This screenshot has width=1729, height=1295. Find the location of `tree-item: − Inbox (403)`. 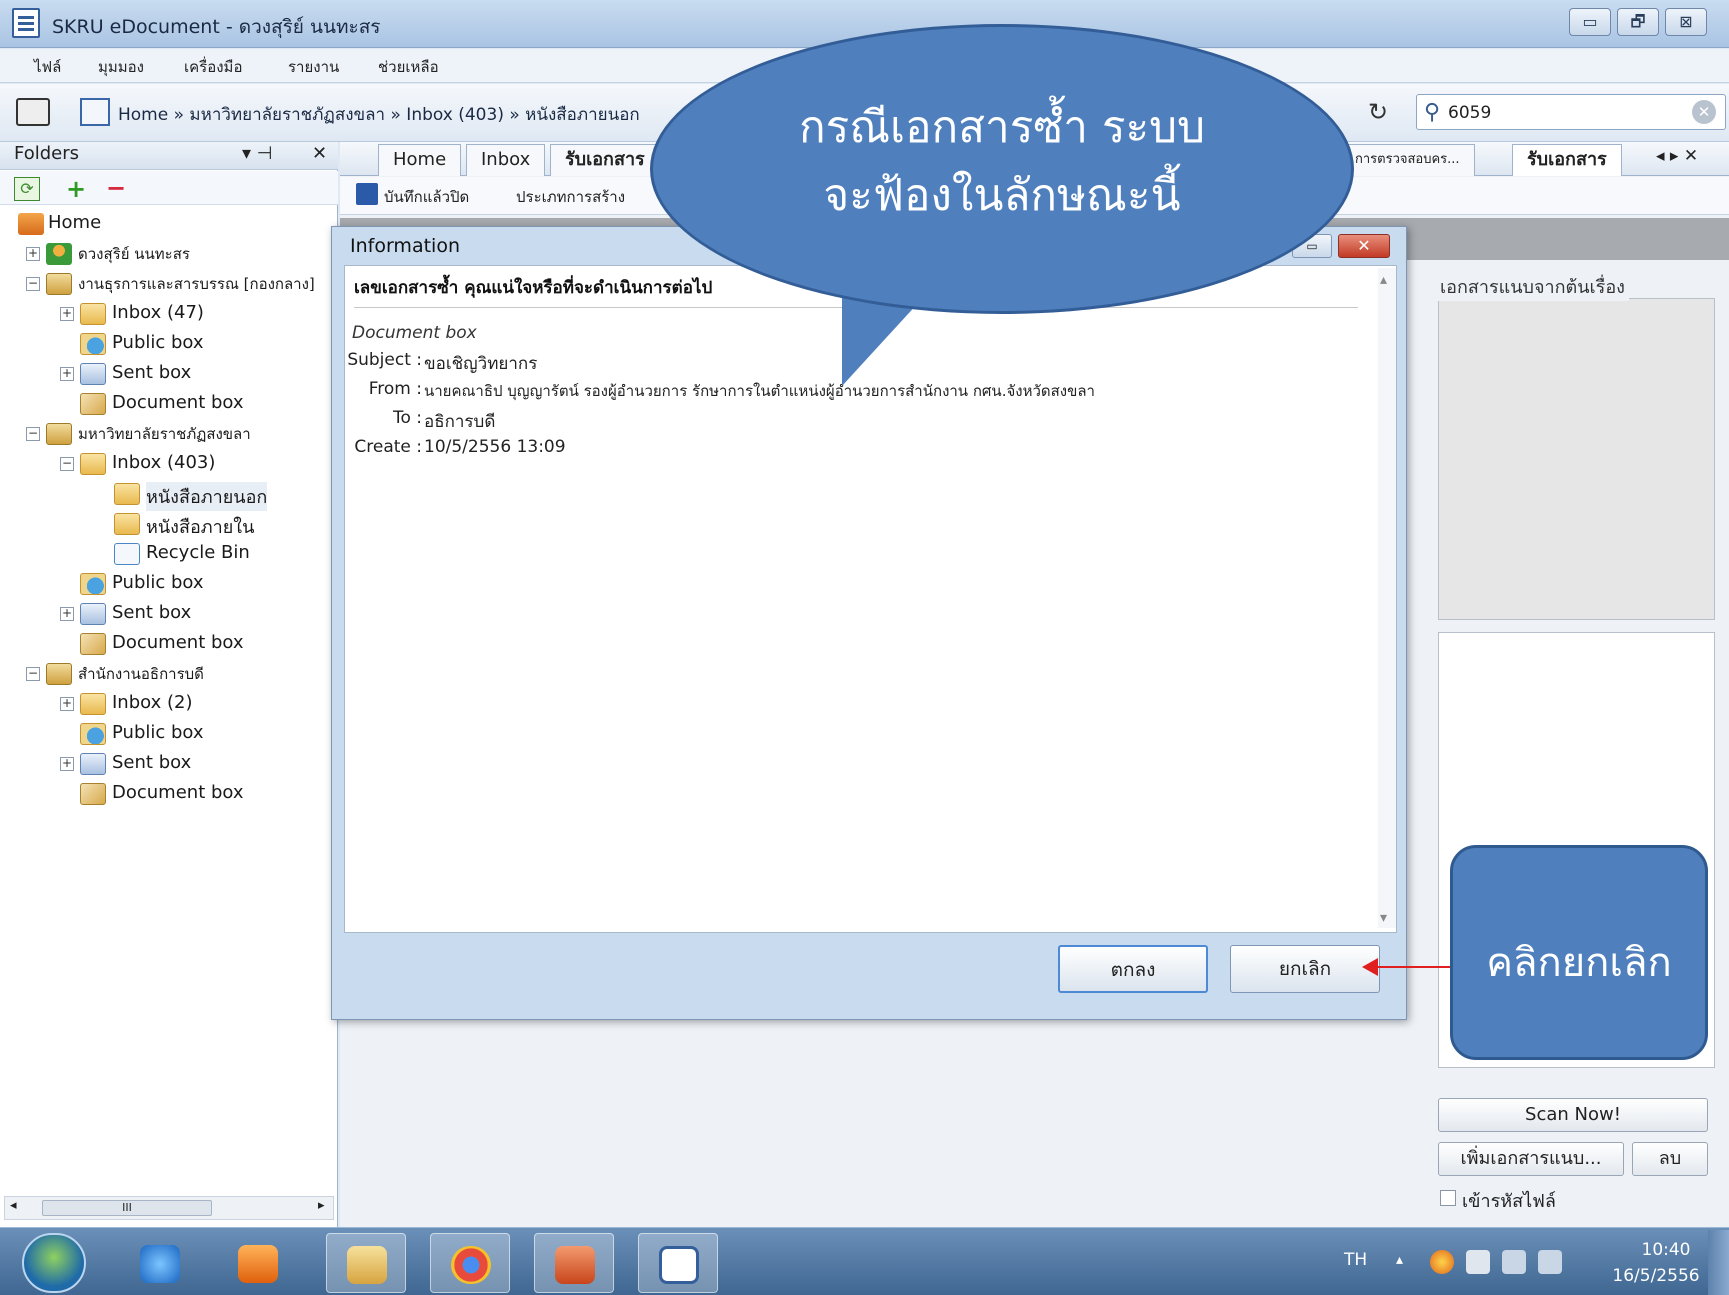

tree-item: − Inbox (403) is located at coordinates (168, 464).